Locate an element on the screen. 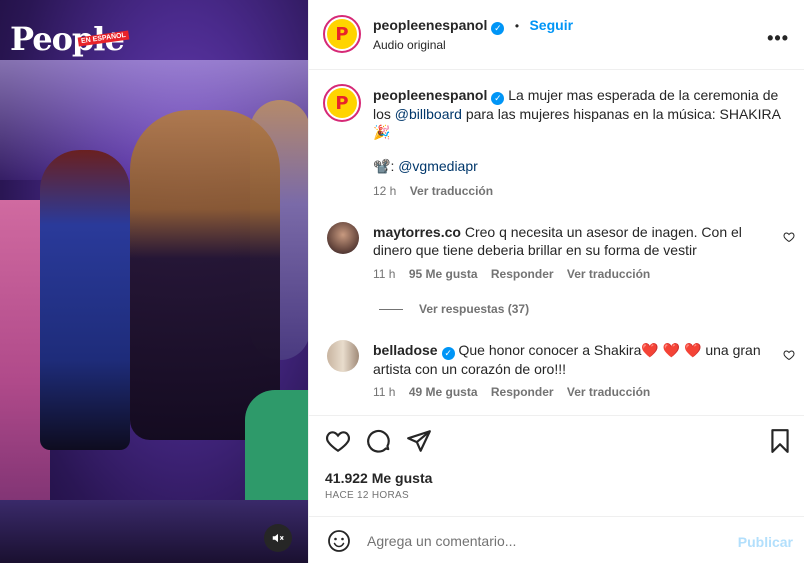 The image size is (804, 564). comment-input is located at coordinates (537, 541).